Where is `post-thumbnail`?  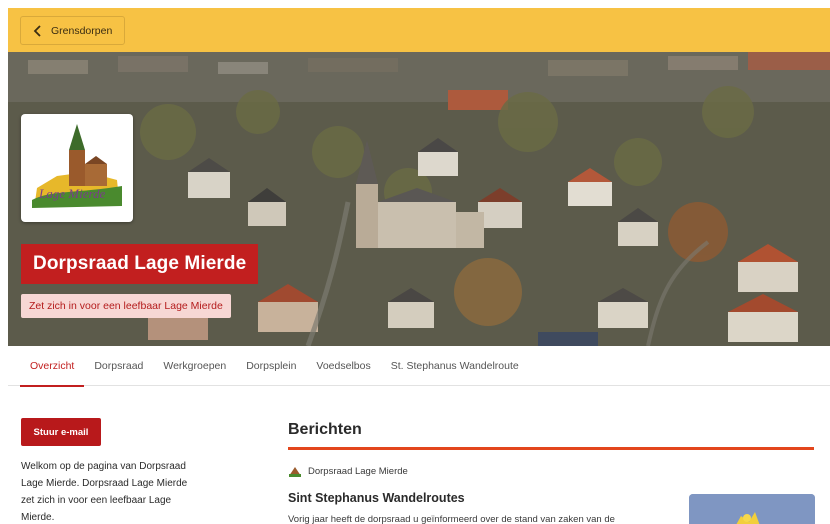
post-thumbnail is located at coordinates (752, 509).